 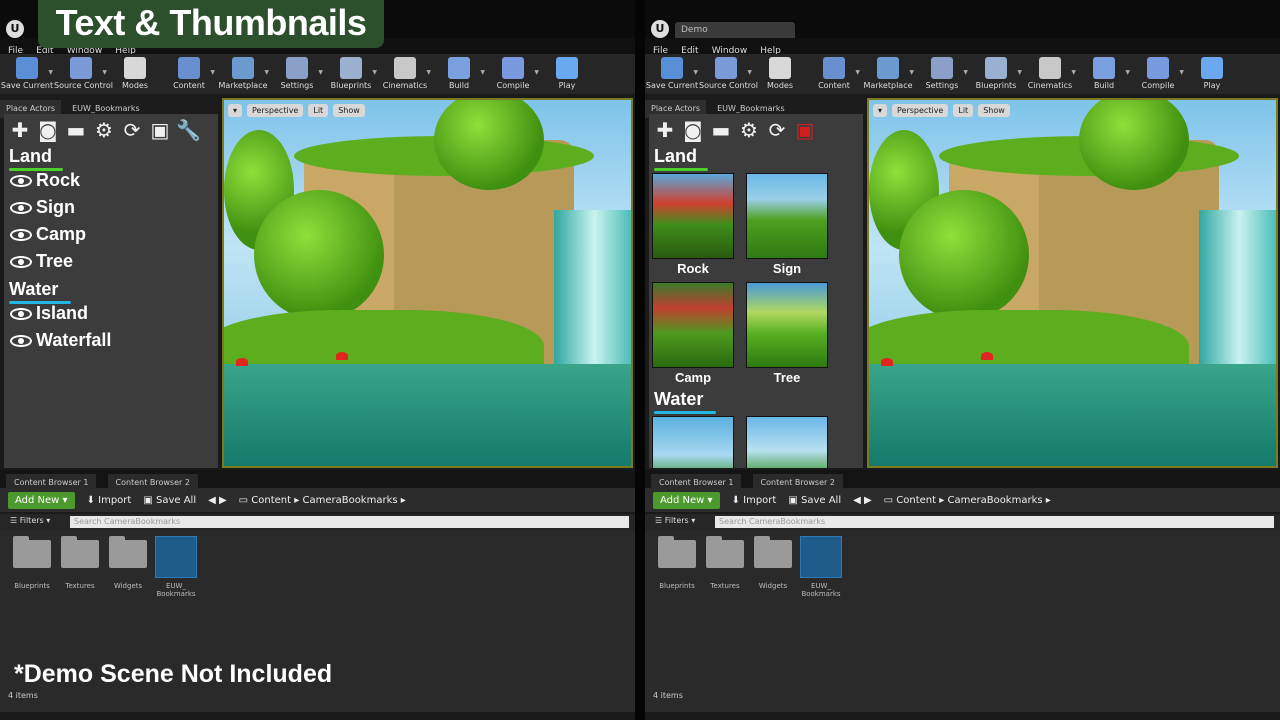 What do you see at coordinates (111, 261) in the screenshot?
I see `bookmark-tree: Tree` at bounding box center [111, 261].